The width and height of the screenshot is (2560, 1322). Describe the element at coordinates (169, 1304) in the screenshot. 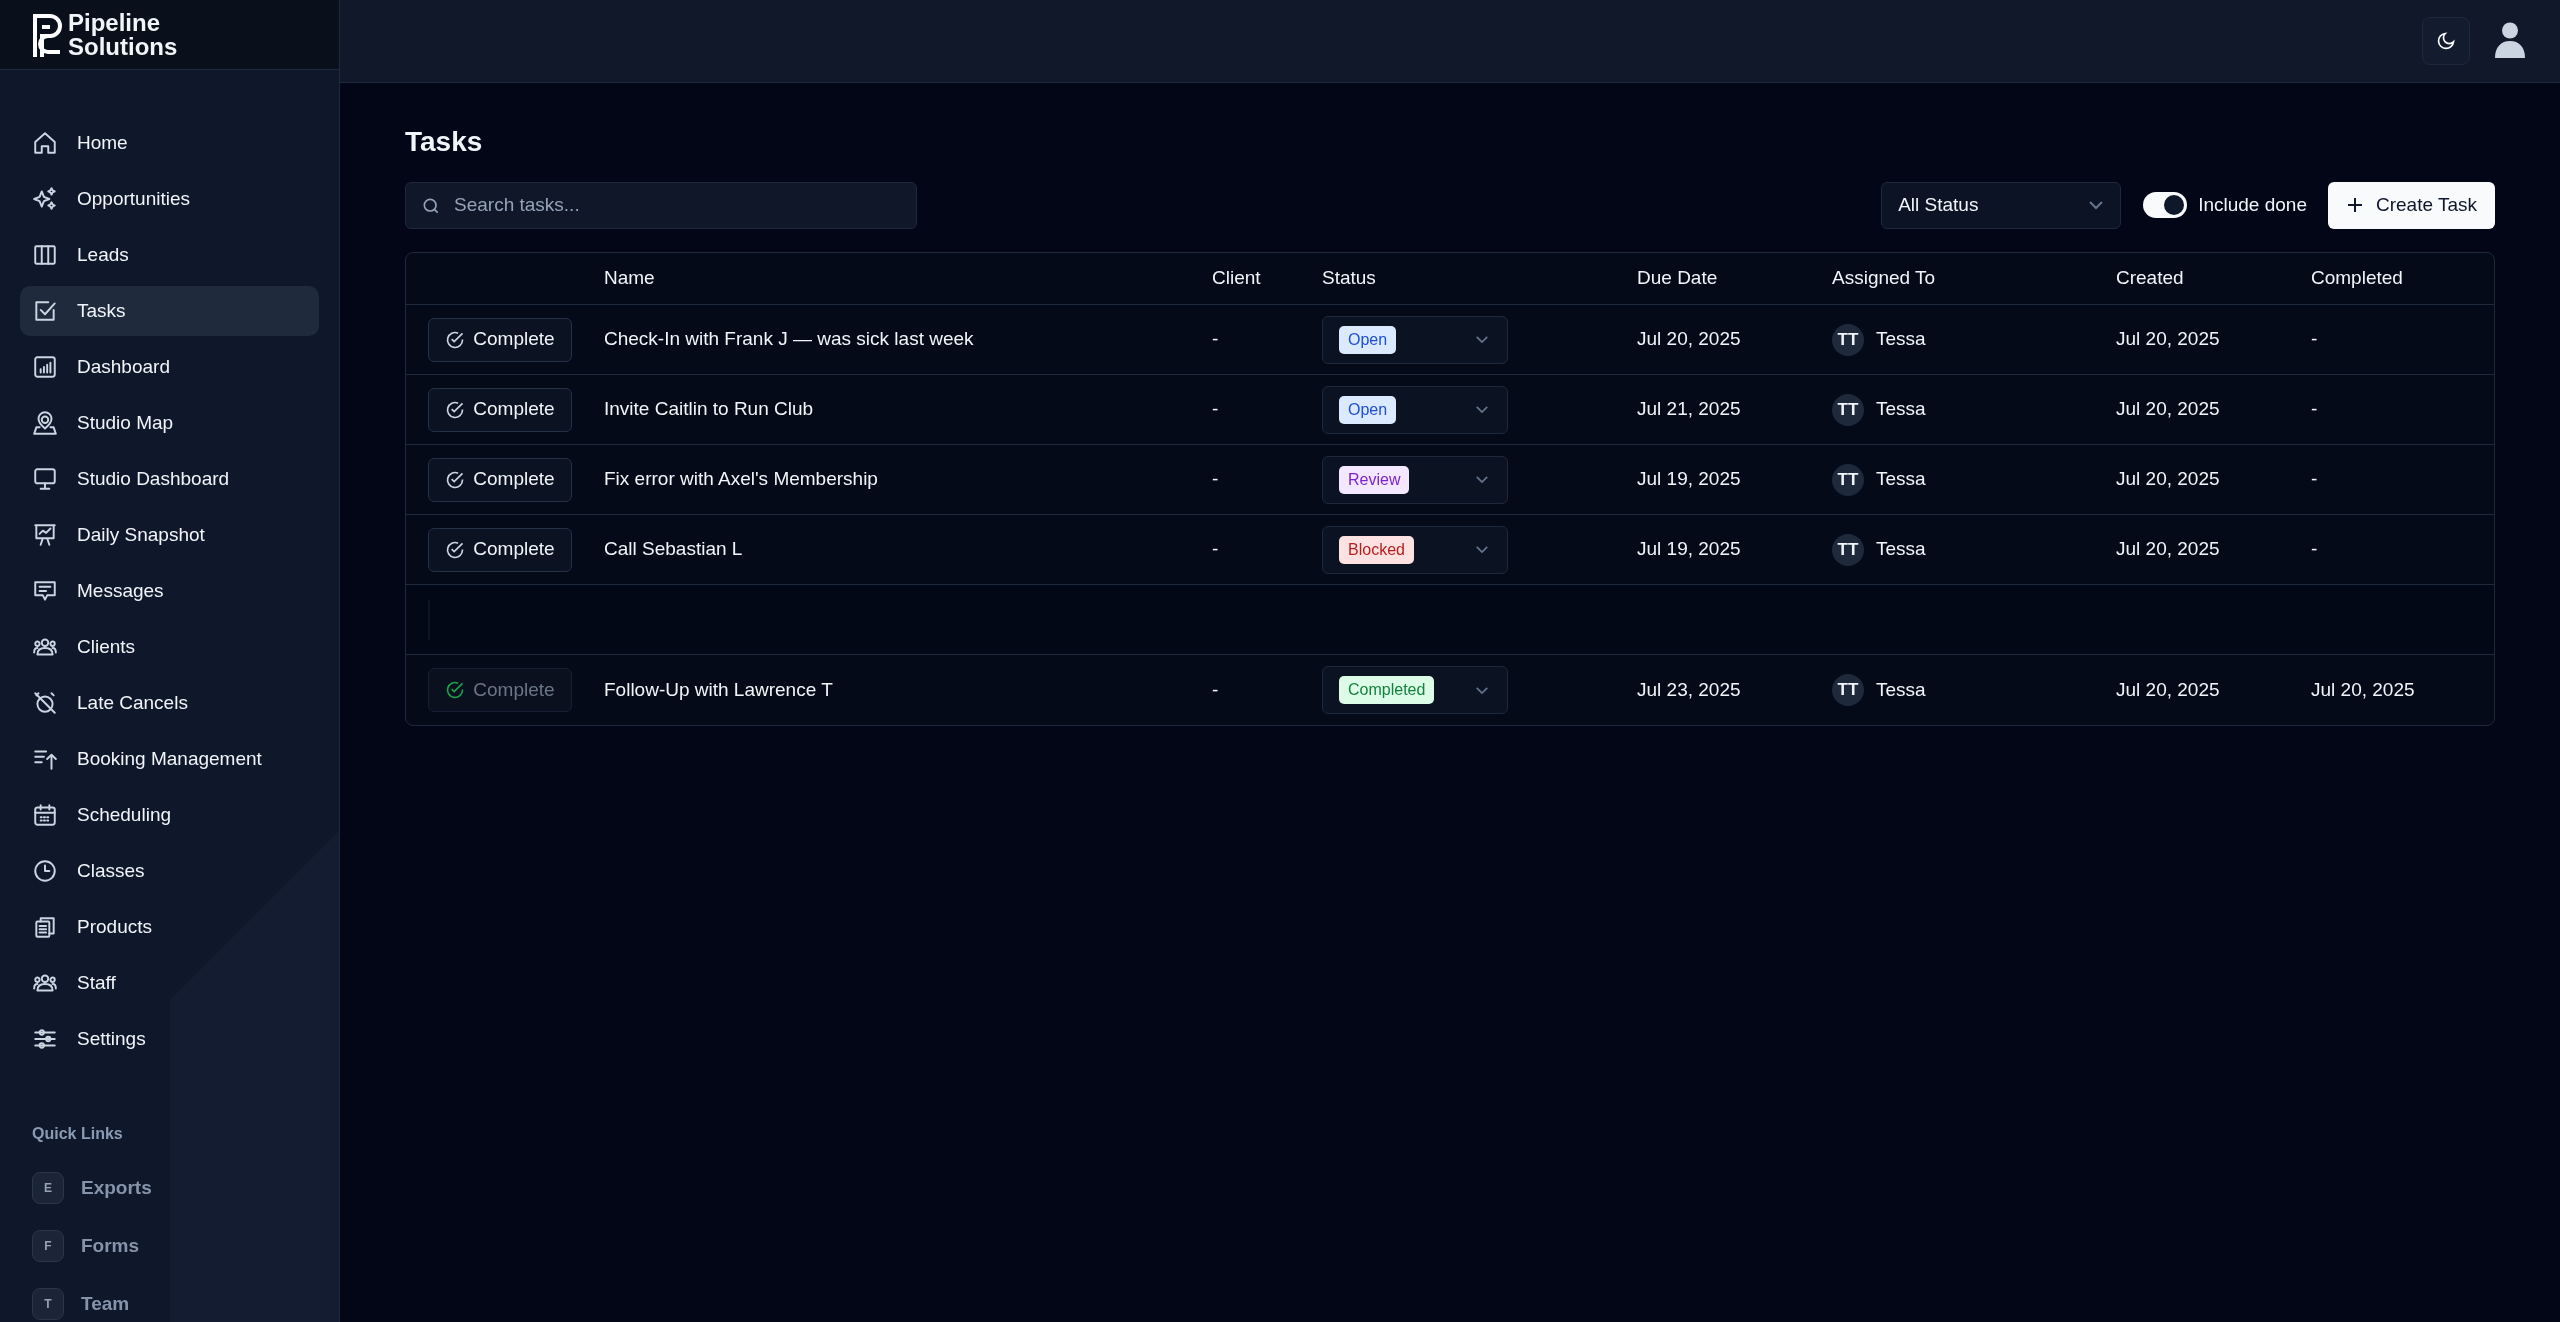

I see `quick-link: T Team` at that location.